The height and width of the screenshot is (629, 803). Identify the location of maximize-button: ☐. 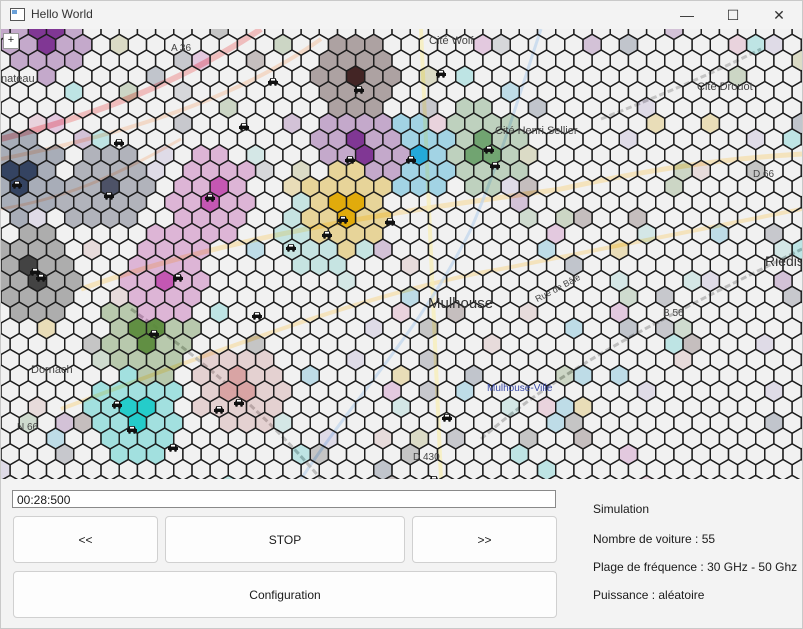
(733, 15).